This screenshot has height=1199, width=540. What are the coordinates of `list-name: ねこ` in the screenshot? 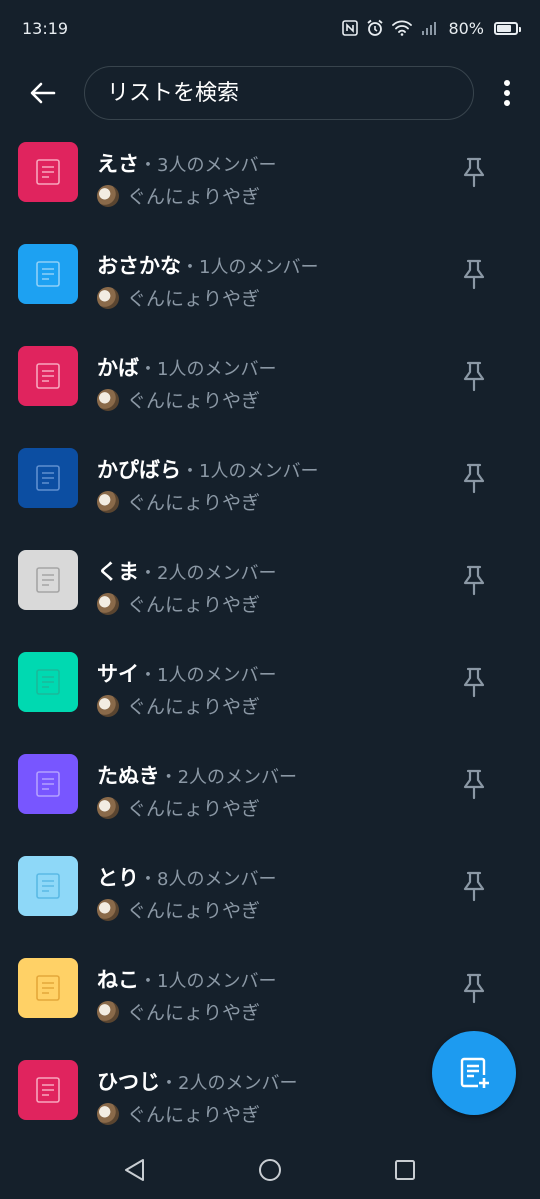 It's located at (118, 980).